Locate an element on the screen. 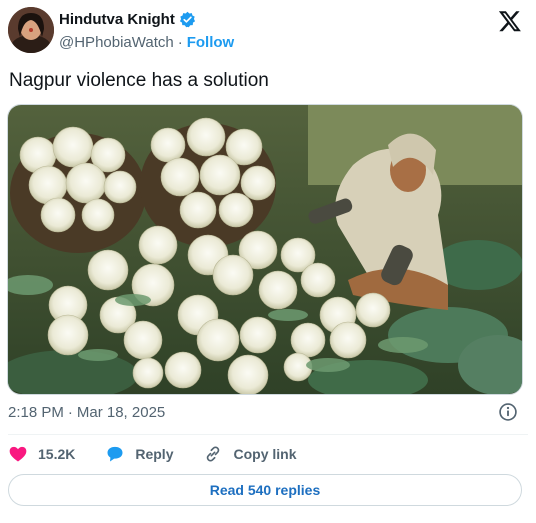 This screenshot has width=536, height=523. reply-label: Reply is located at coordinates (154, 454).